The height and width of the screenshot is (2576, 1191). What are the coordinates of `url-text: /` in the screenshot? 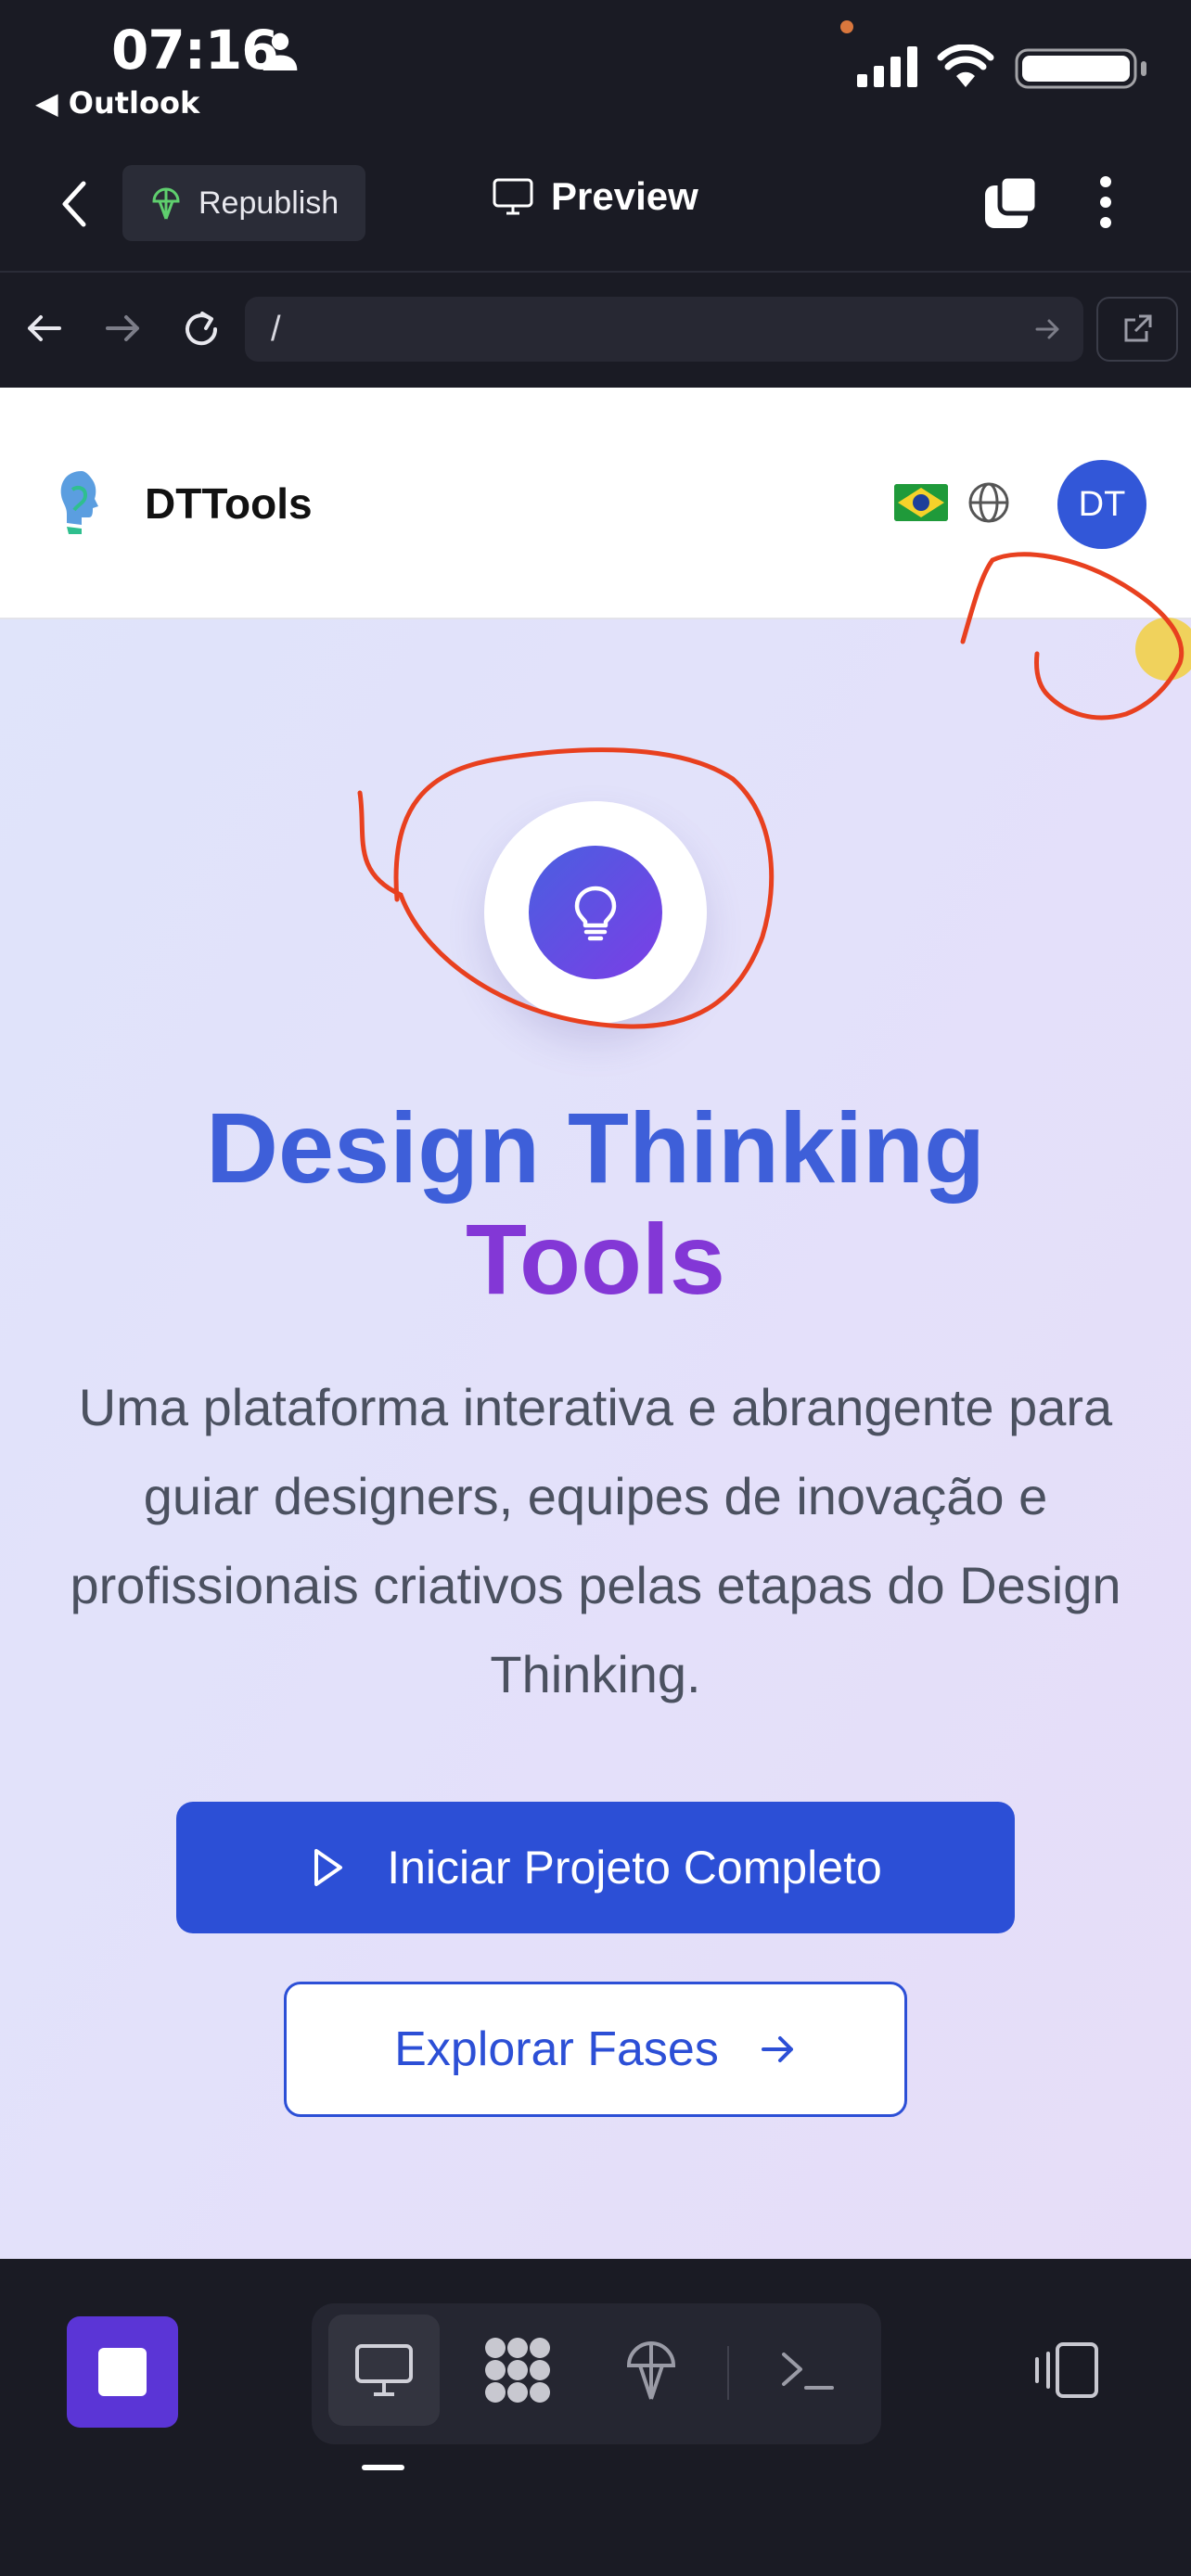 It's located at (276, 329).